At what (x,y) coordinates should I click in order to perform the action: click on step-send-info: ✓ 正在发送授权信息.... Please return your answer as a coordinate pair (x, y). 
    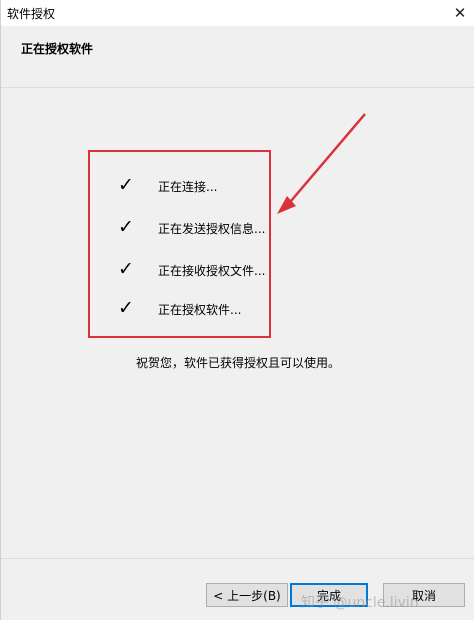
    Looking at the image, I should click on (180, 228).